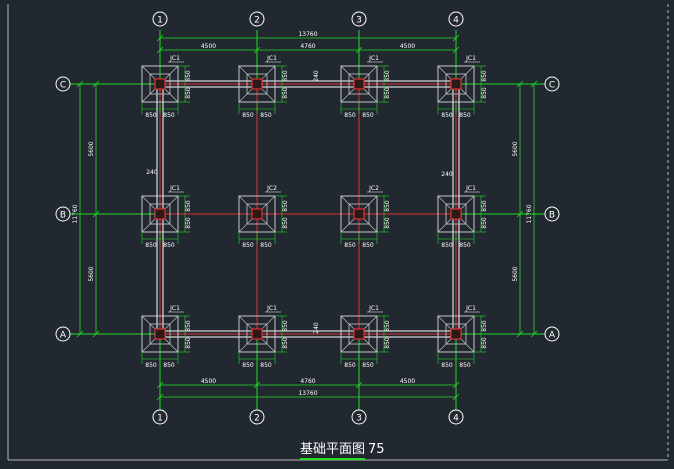 The height and width of the screenshot is (469, 674). Describe the element at coordinates (447, 174) in the screenshot. I see `beam-width-right: 240` at that location.